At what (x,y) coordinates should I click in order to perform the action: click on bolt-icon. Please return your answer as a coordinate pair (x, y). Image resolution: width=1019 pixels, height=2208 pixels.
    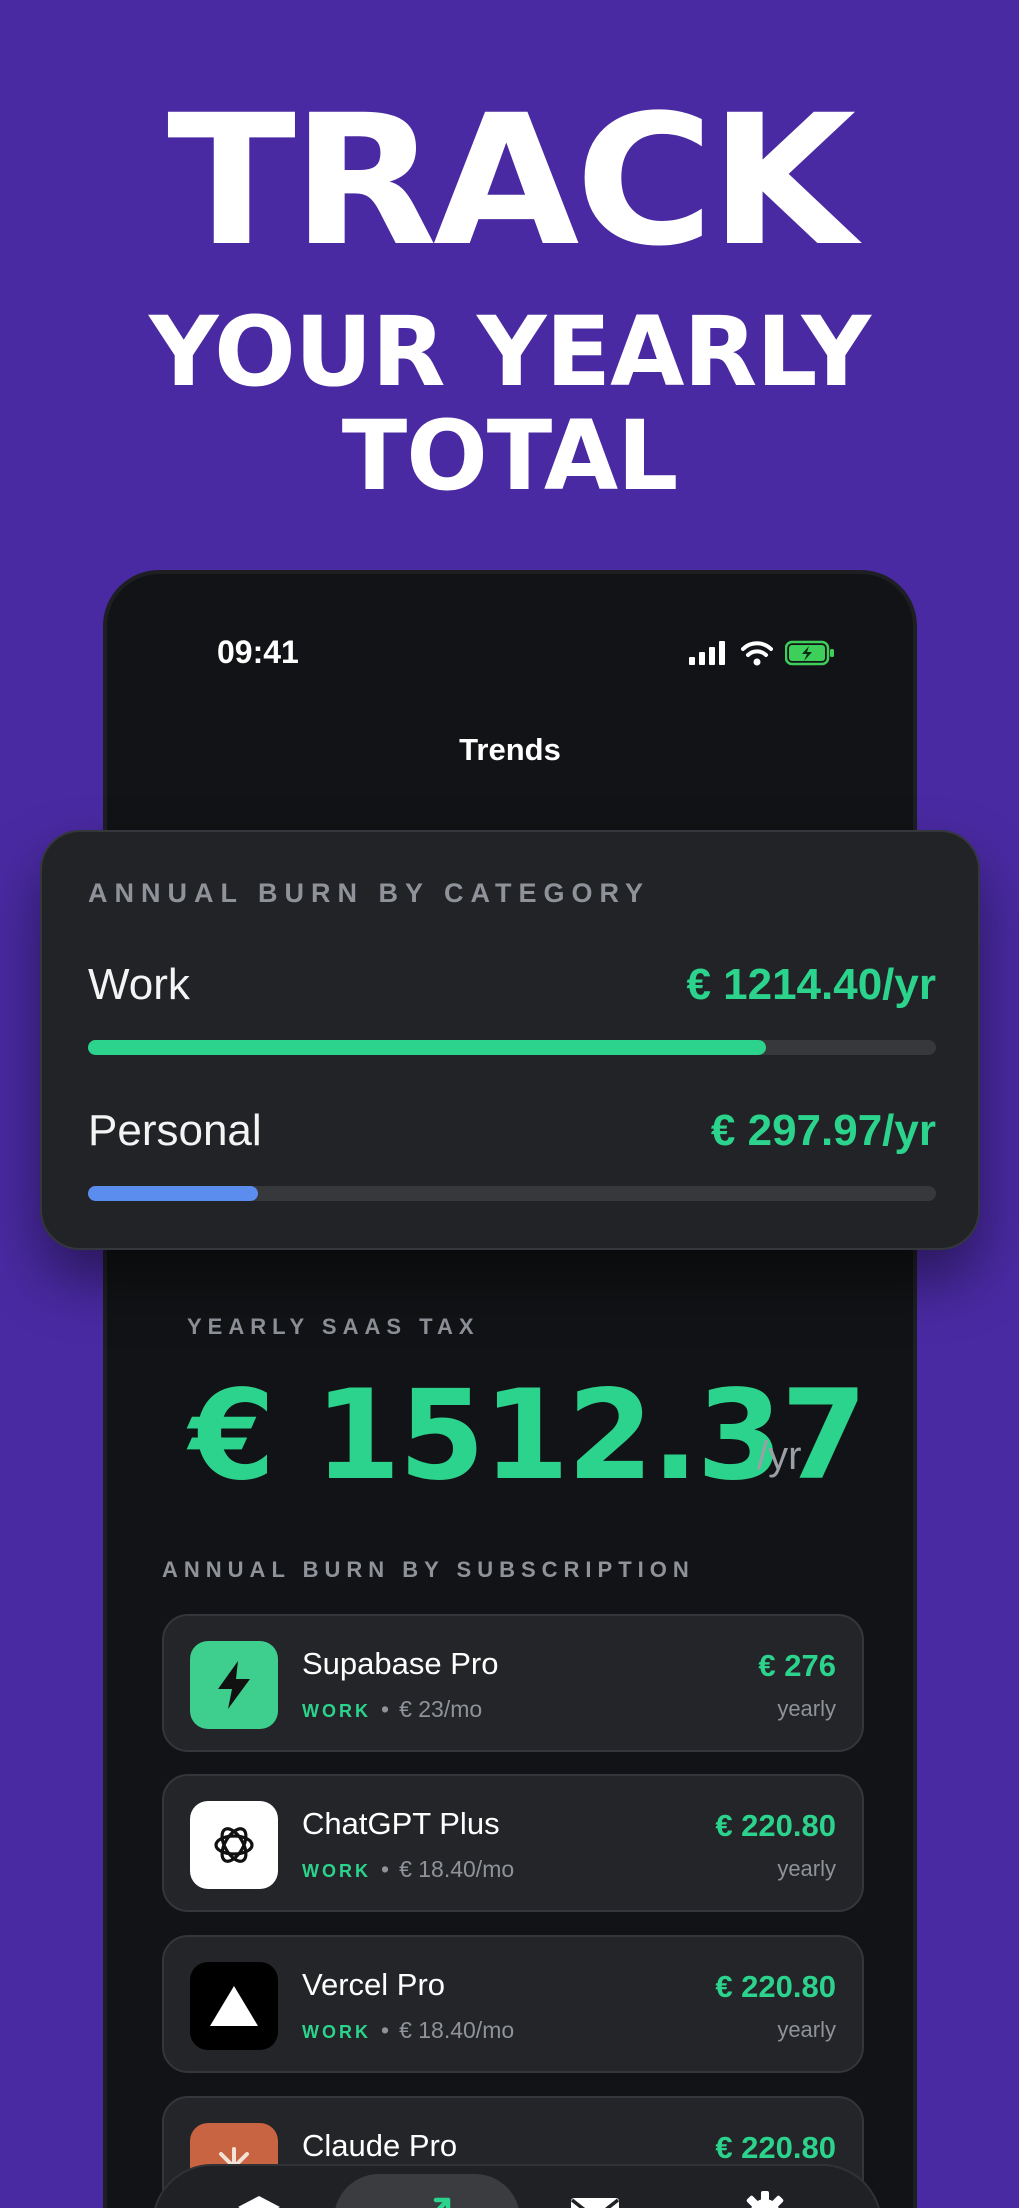
    Looking at the image, I should click on (234, 1685).